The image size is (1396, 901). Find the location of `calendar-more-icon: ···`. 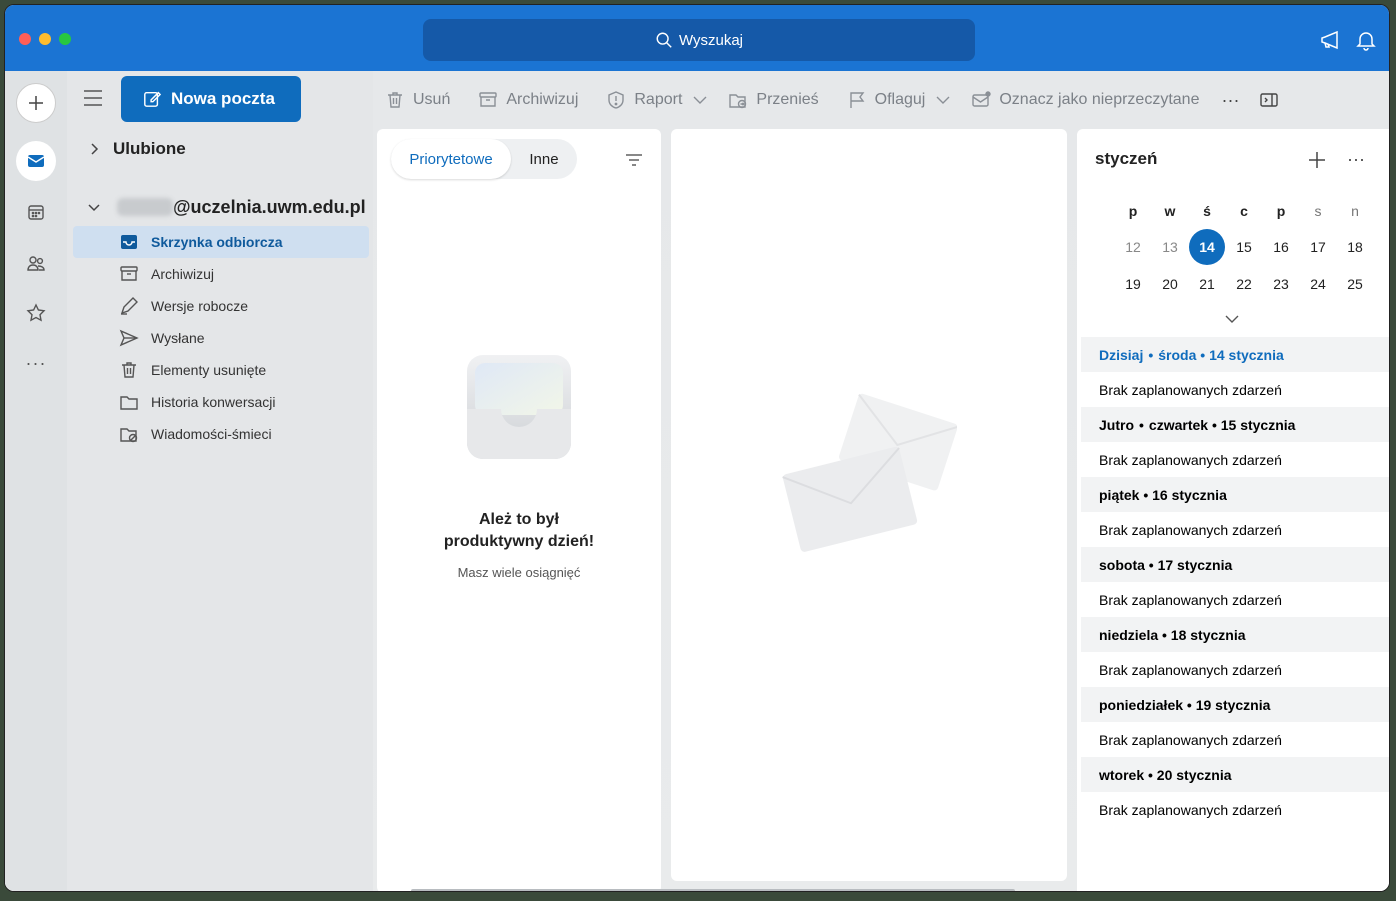

calendar-more-icon: ··· is located at coordinates (1356, 159).